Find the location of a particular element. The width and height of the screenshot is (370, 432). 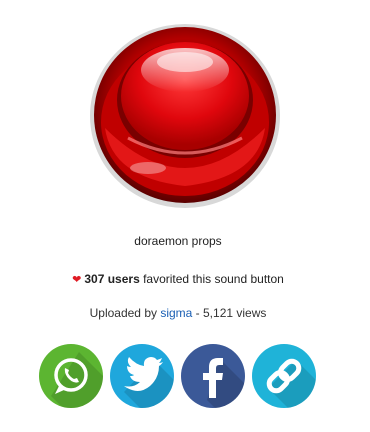

whatsapp-icon is located at coordinates (77, 380).